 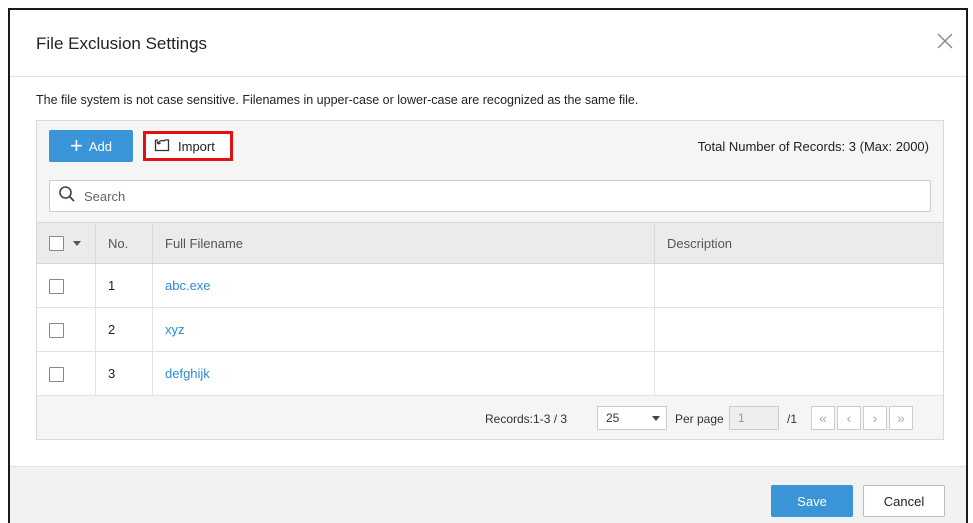 I want to click on column-header-description: Description, so click(x=798, y=243).